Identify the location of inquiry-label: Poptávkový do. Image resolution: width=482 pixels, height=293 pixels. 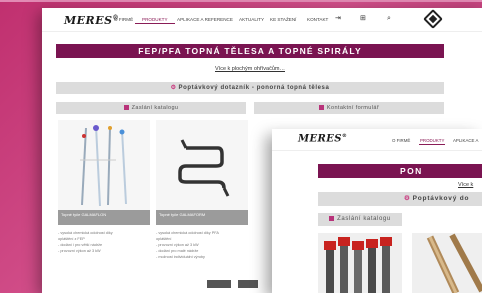
(441, 198).